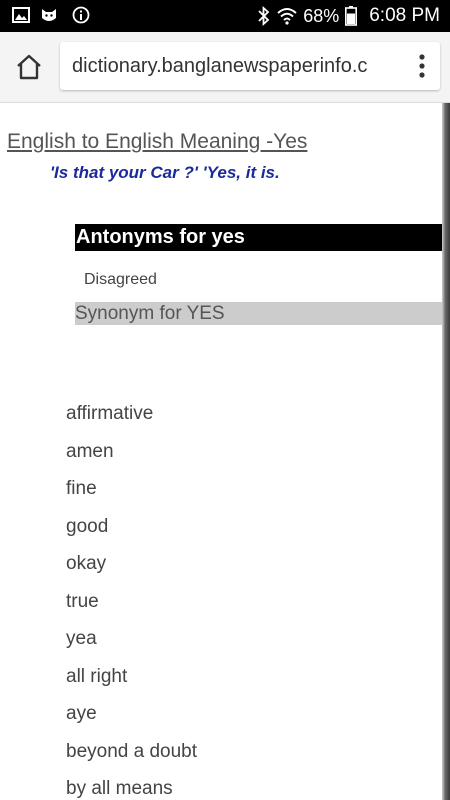 This screenshot has width=450, height=800. I want to click on side-background-image, so click(446, 451).